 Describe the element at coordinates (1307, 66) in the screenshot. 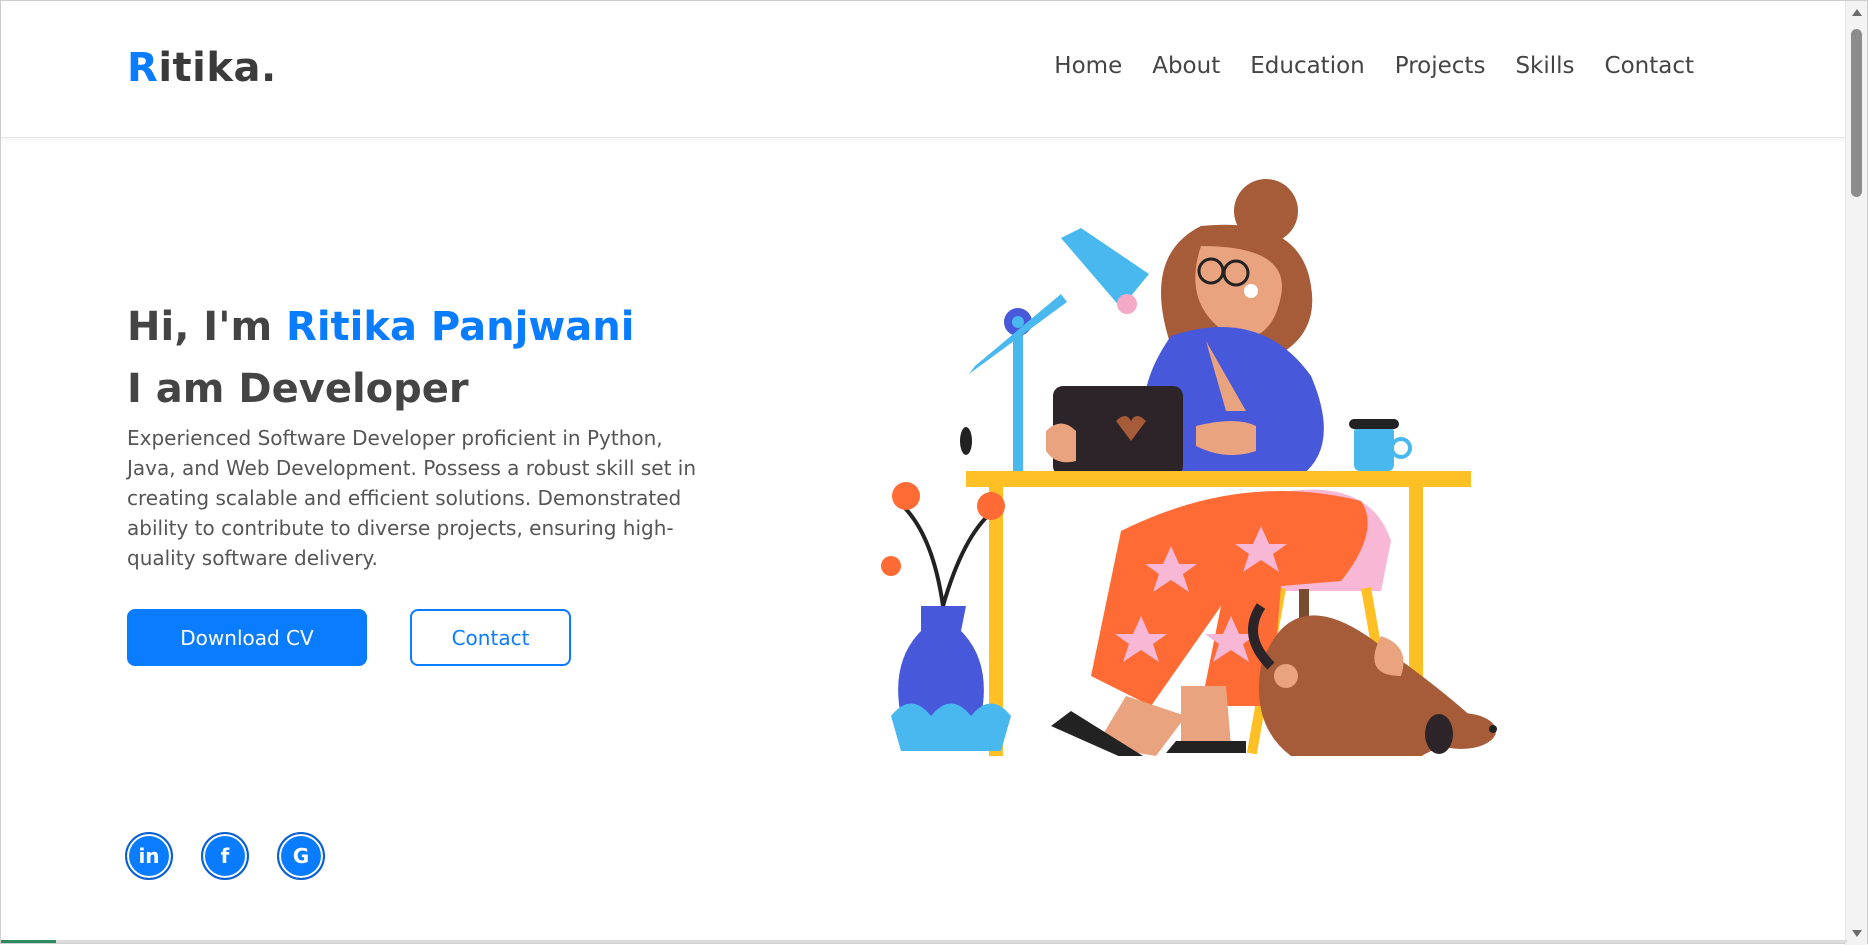

I see `nav-education: Education` at that location.